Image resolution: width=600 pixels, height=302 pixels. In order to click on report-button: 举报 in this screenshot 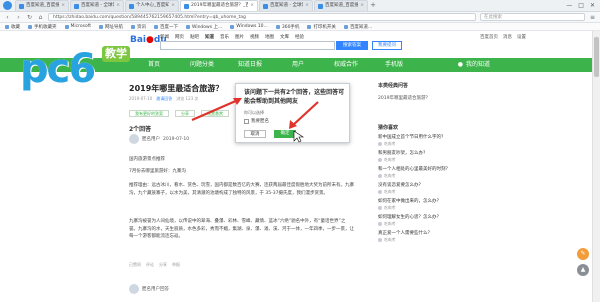, I will do `click(176, 265)`.